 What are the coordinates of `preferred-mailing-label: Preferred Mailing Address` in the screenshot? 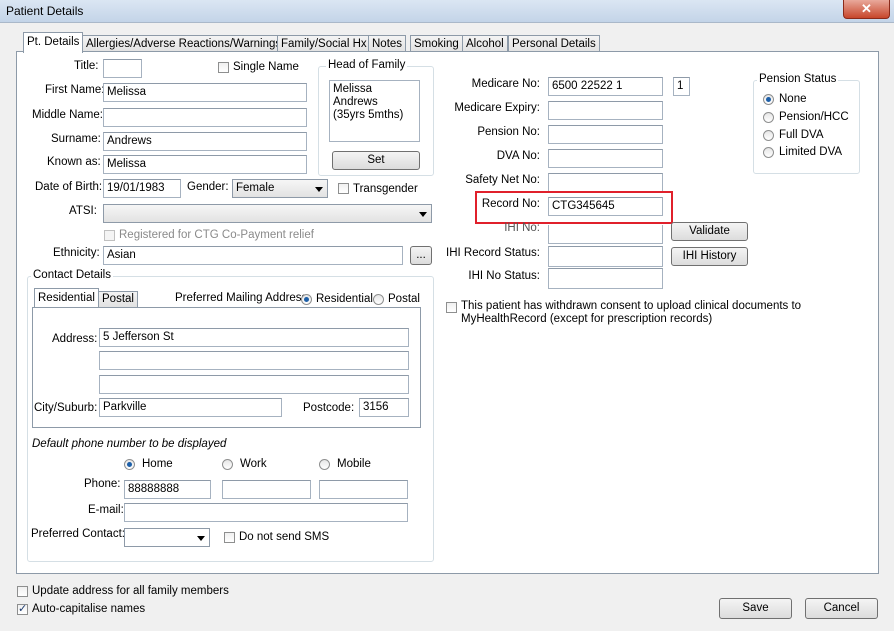 It's located at (241, 298).